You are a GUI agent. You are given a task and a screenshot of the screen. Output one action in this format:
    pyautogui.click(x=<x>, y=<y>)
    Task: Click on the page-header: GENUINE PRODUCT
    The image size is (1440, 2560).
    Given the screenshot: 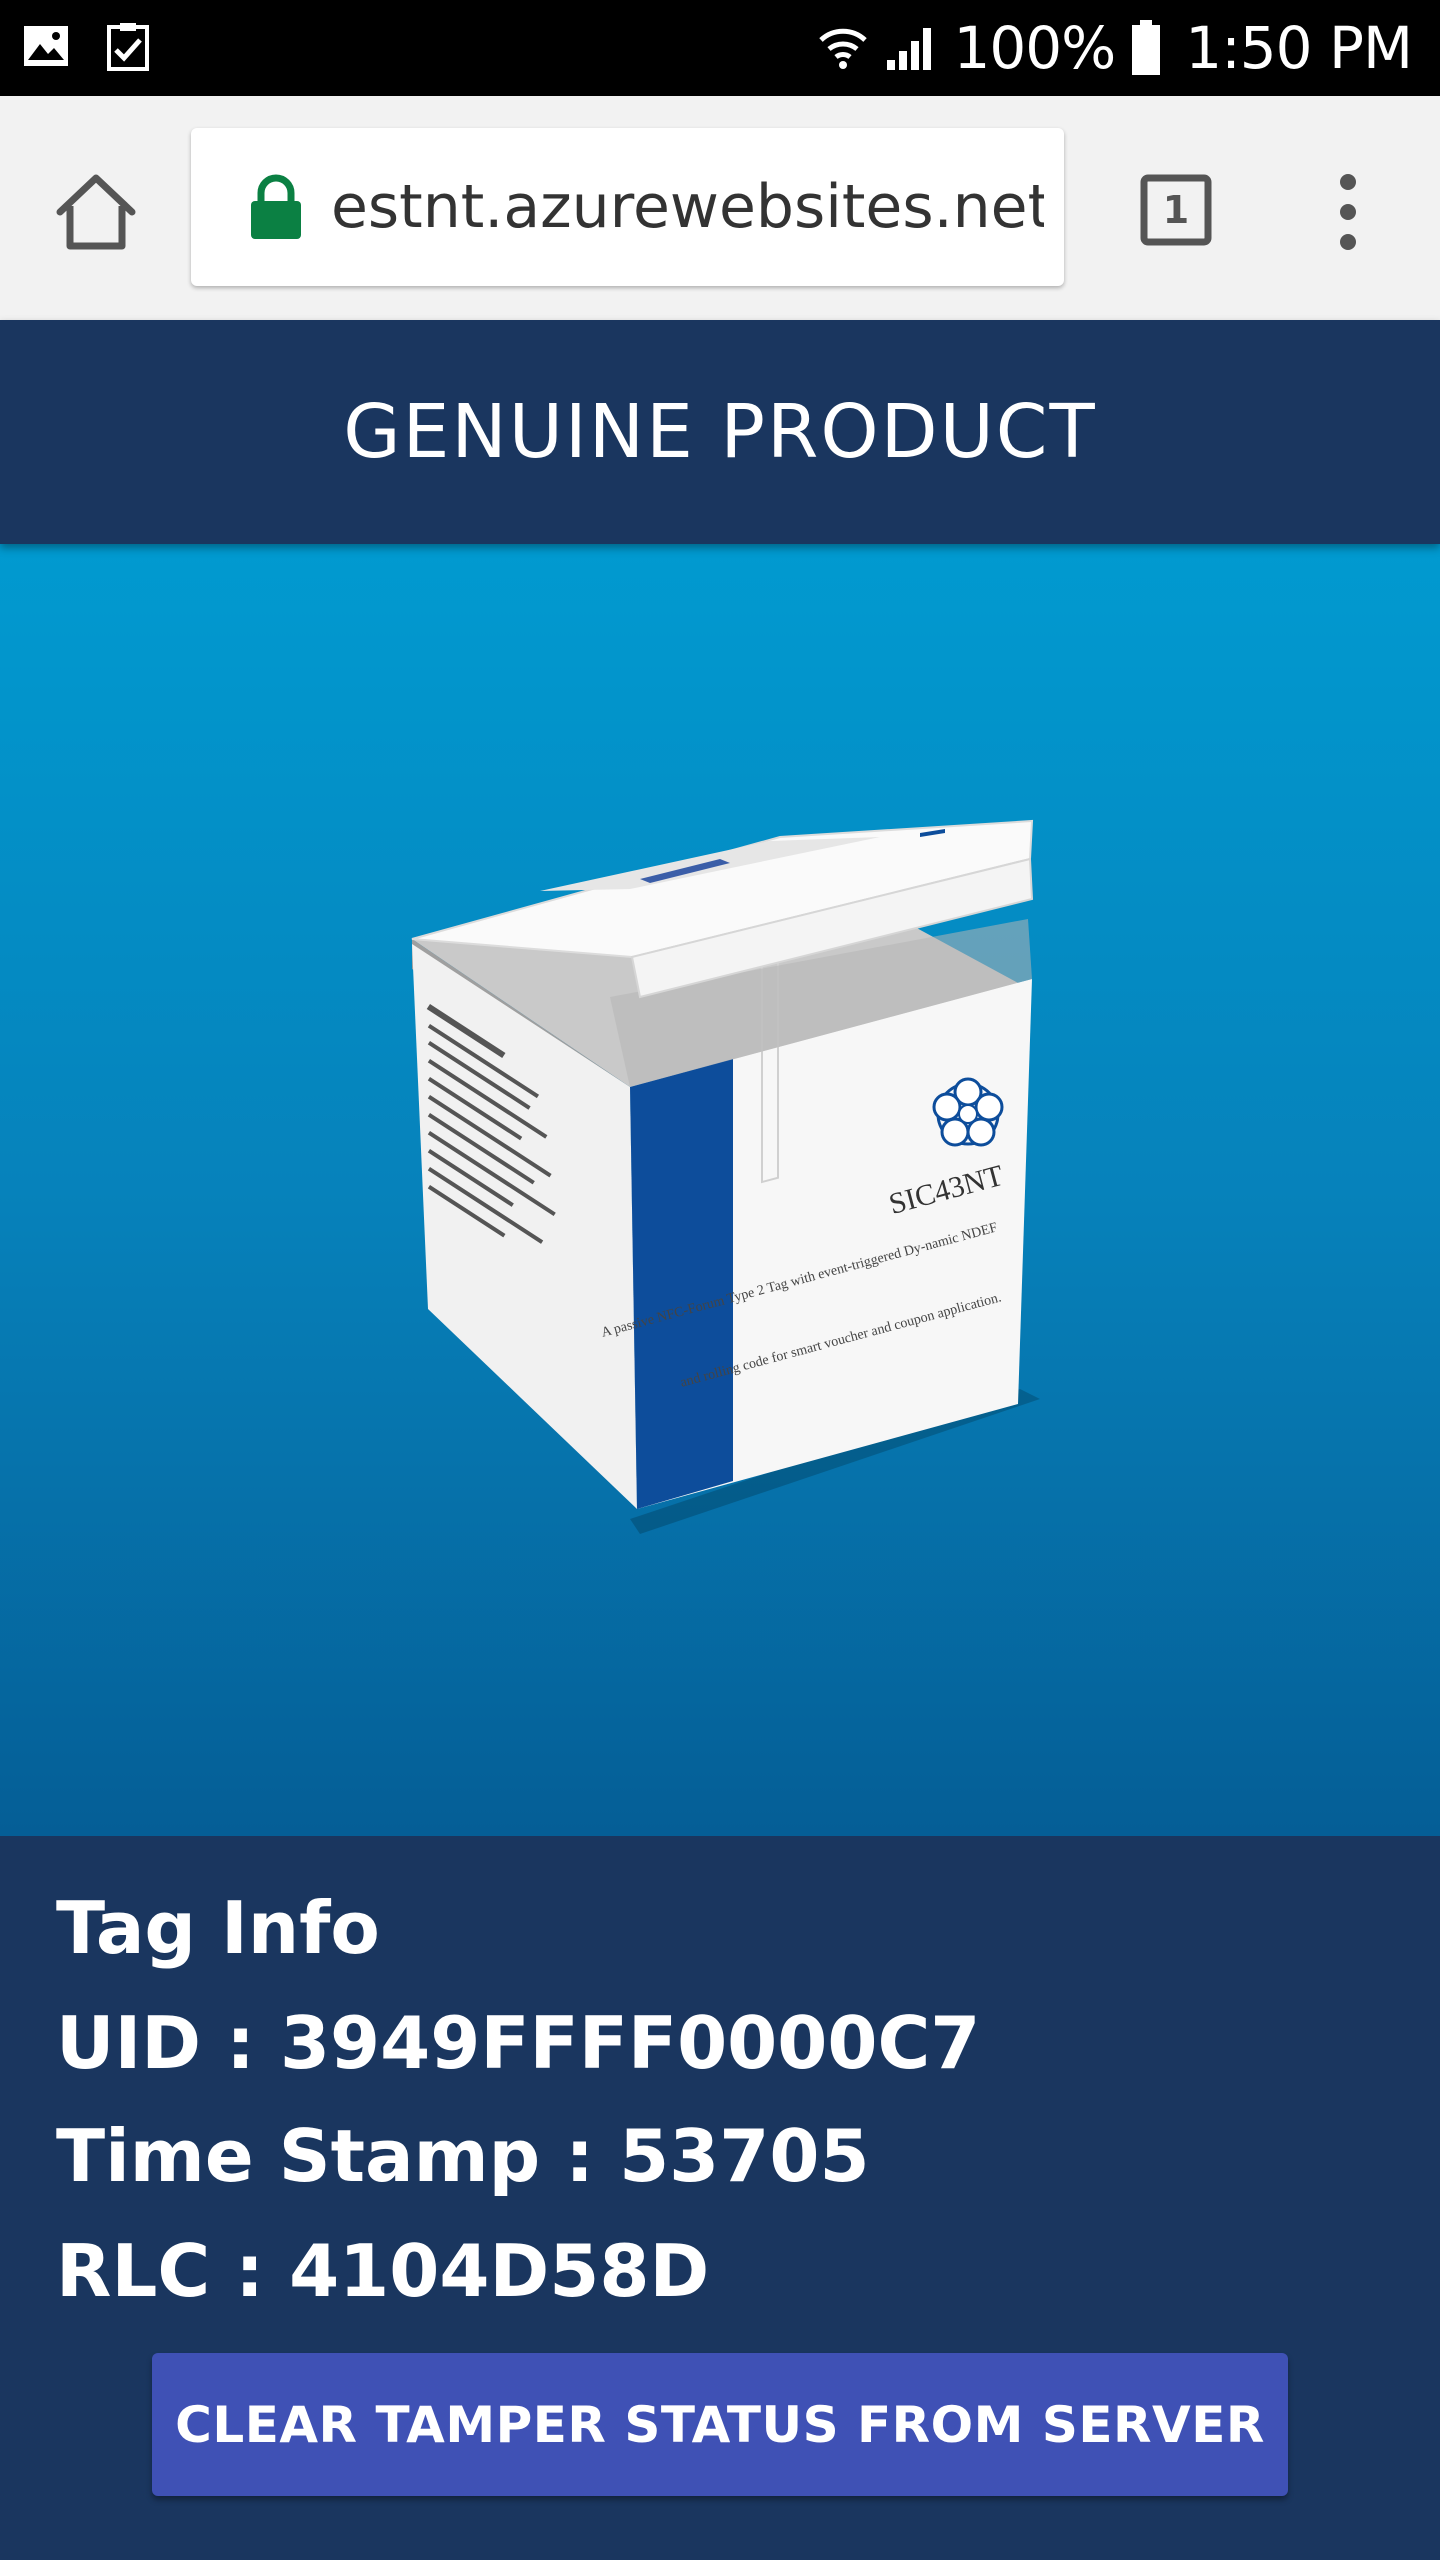 What is the action you would take?
    pyautogui.click(x=720, y=432)
    